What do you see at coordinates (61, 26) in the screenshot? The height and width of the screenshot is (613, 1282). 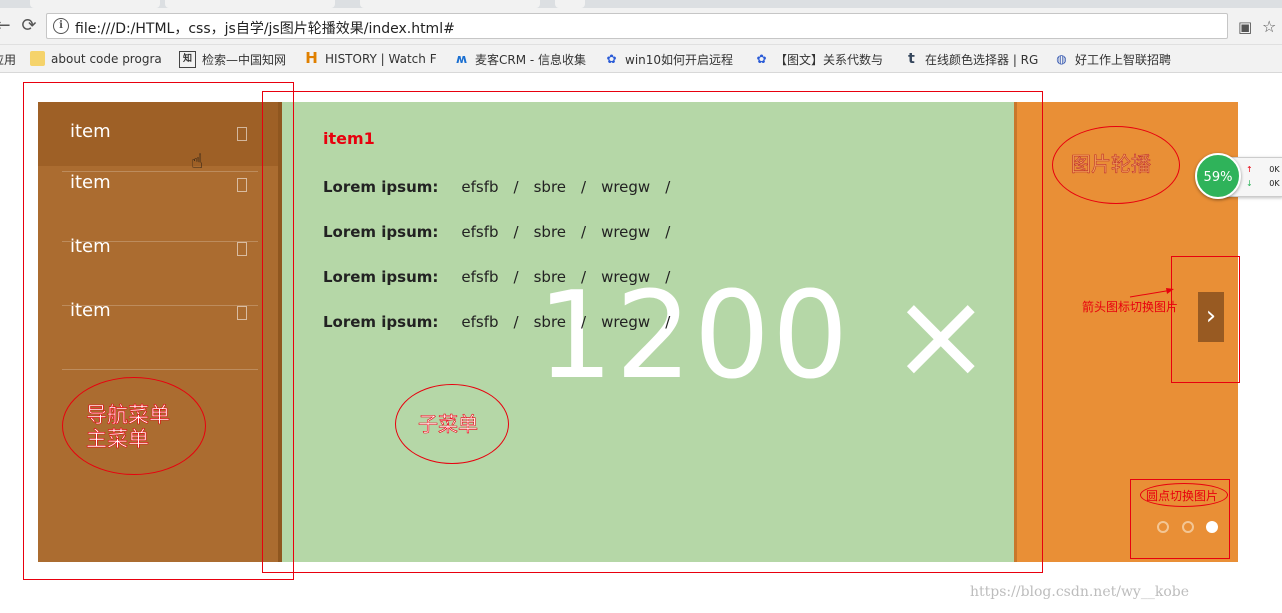 I see `site-info-icon: i` at bounding box center [61, 26].